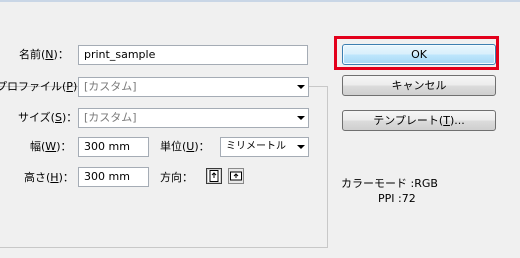 The image size is (520, 258). I want to click on cancel-button: キャンセル, so click(419, 85).